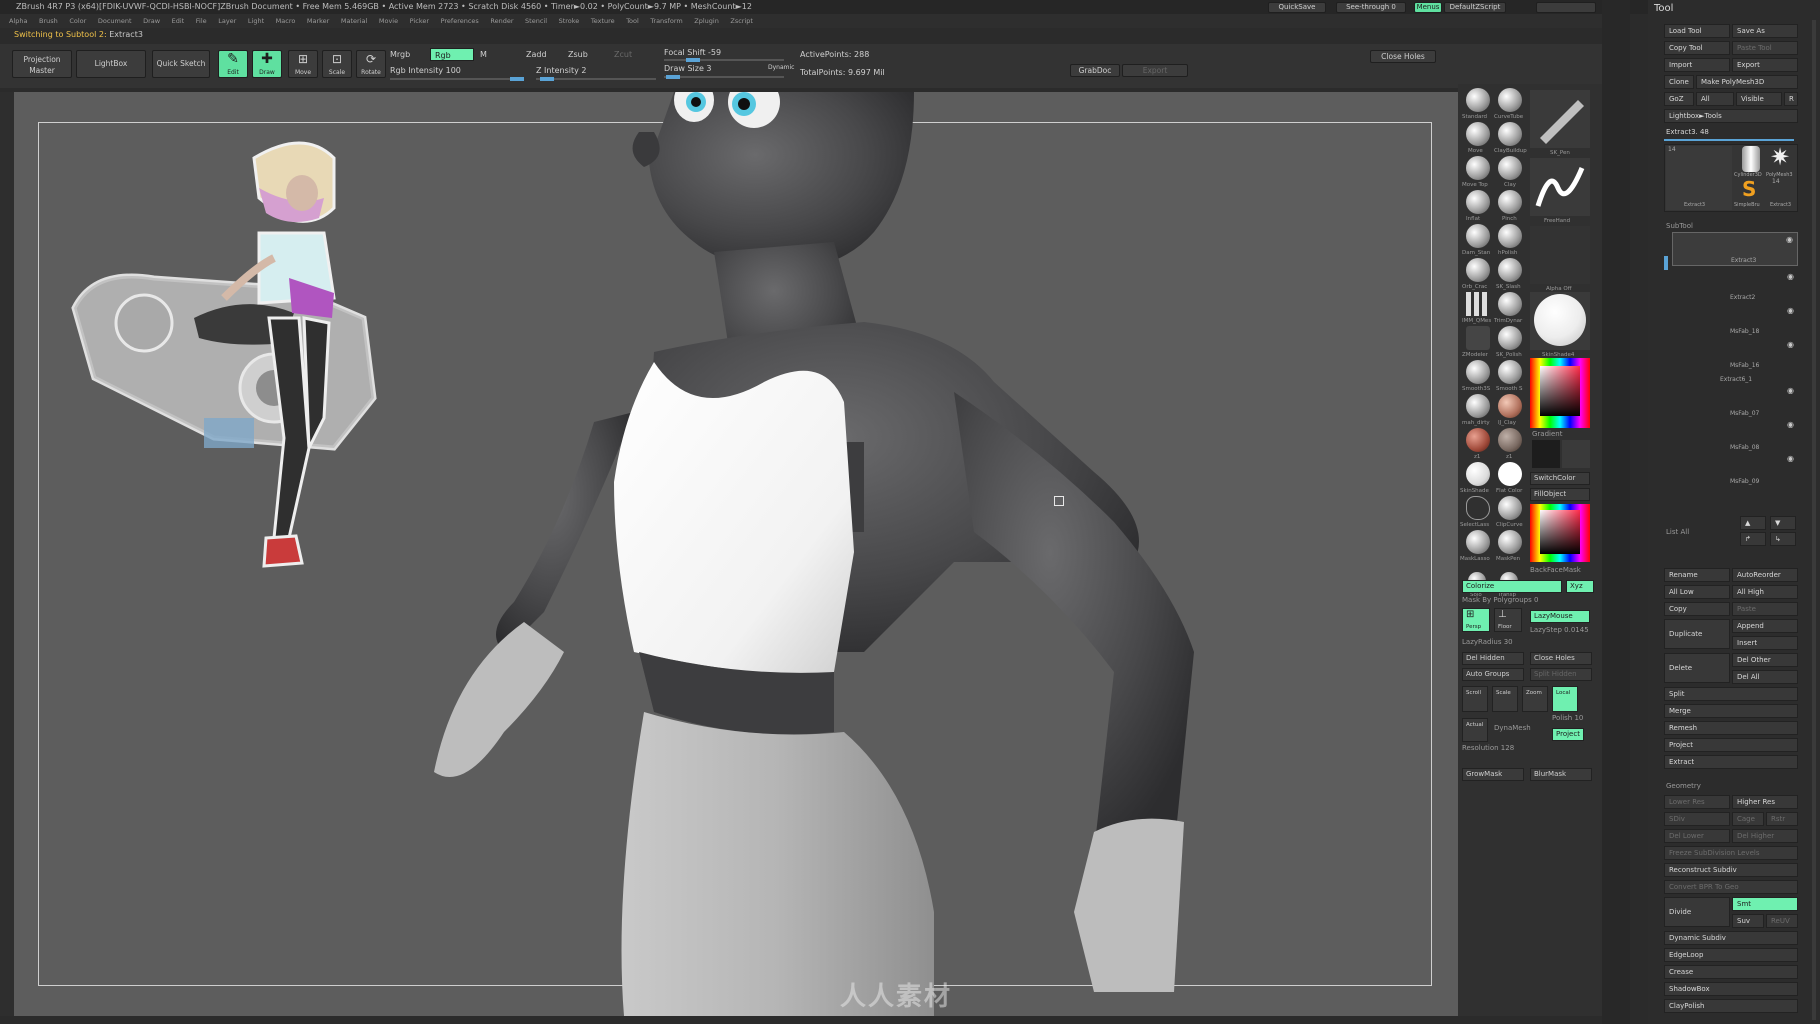  I want to click on brush-smooth3s-icon, so click(1478, 372).